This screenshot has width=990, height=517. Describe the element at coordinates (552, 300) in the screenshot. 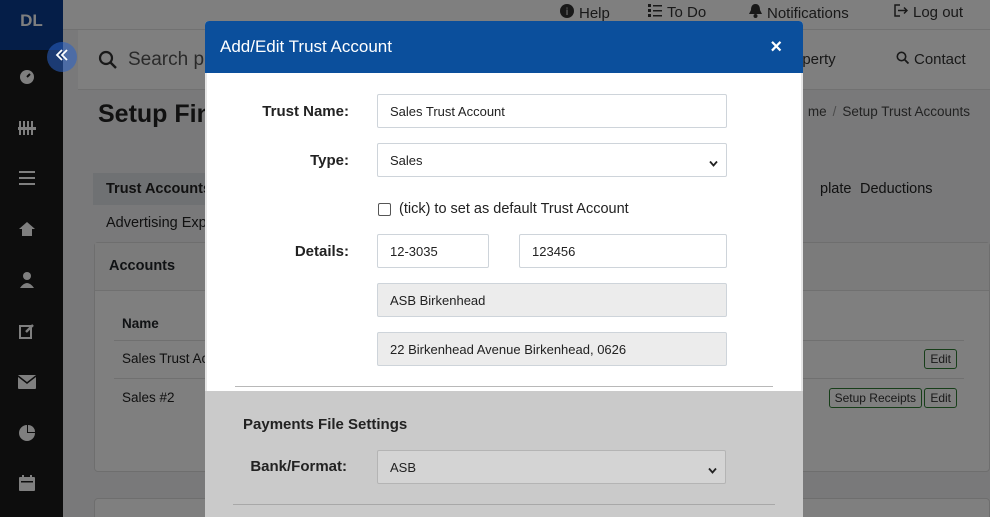

I see `bank-name-field: ASB Birkenhead` at that location.